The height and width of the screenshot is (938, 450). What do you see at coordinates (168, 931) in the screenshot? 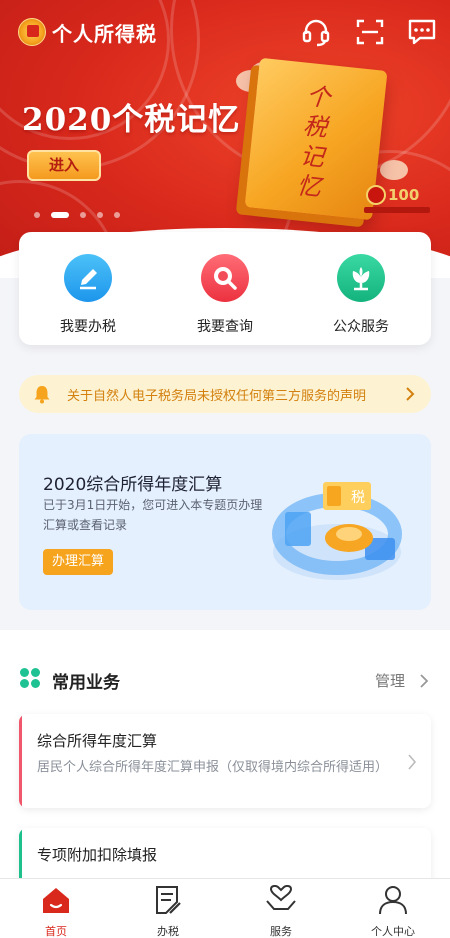
I see `tab-label: 办税` at bounding box center [168, 931].